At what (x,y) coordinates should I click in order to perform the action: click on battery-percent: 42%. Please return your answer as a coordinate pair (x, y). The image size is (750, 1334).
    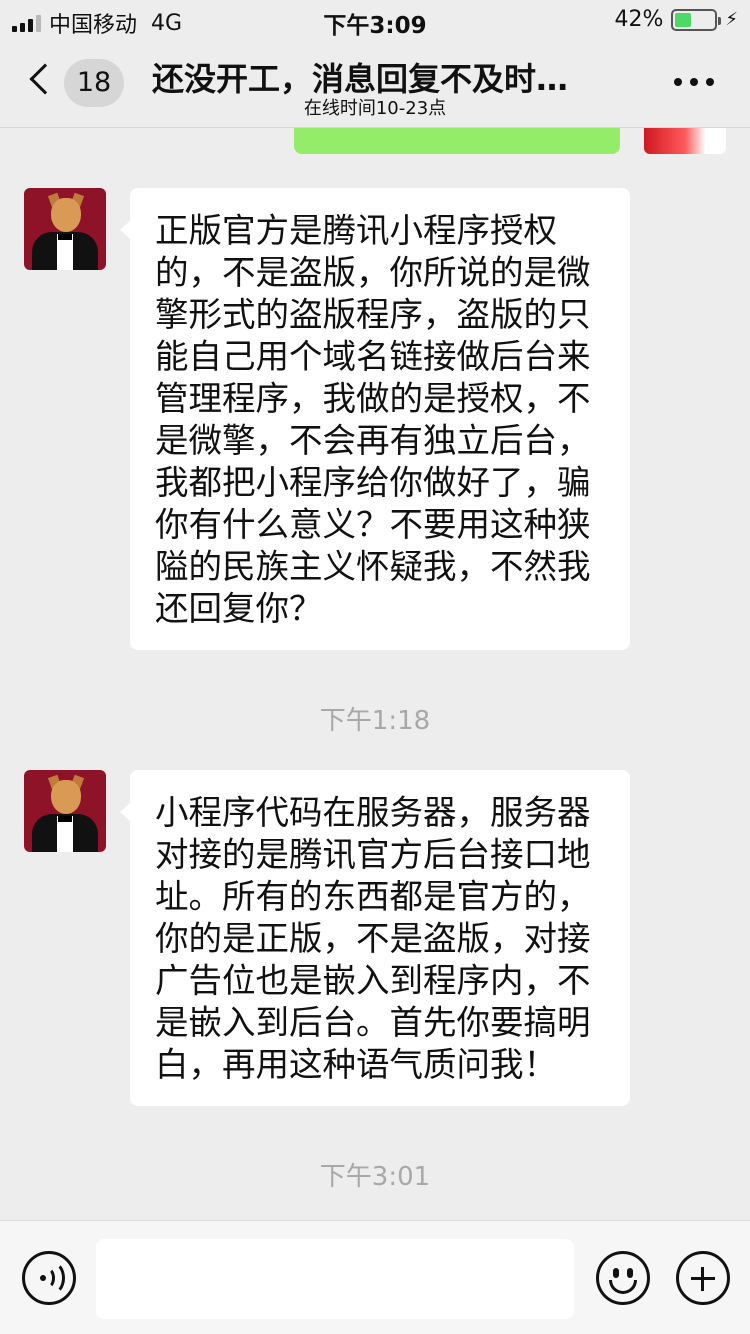
    Looking at the image, I should click on (639, 19).